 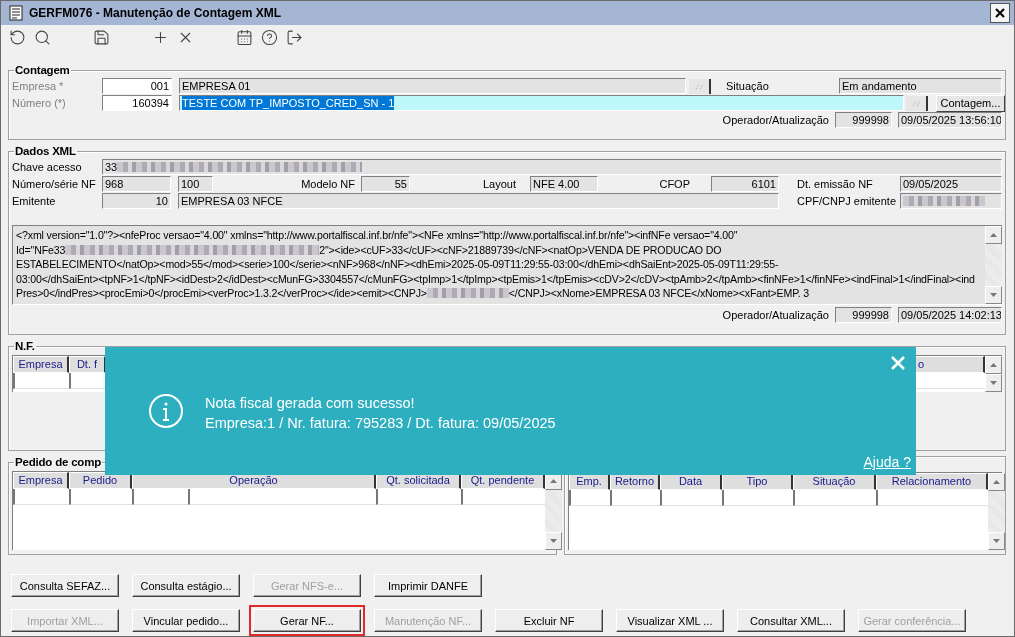 What do you see at coordinates (920, 86) in the screenshot?
I see `input-field: Em andamento` at bounding box center [920, 86].